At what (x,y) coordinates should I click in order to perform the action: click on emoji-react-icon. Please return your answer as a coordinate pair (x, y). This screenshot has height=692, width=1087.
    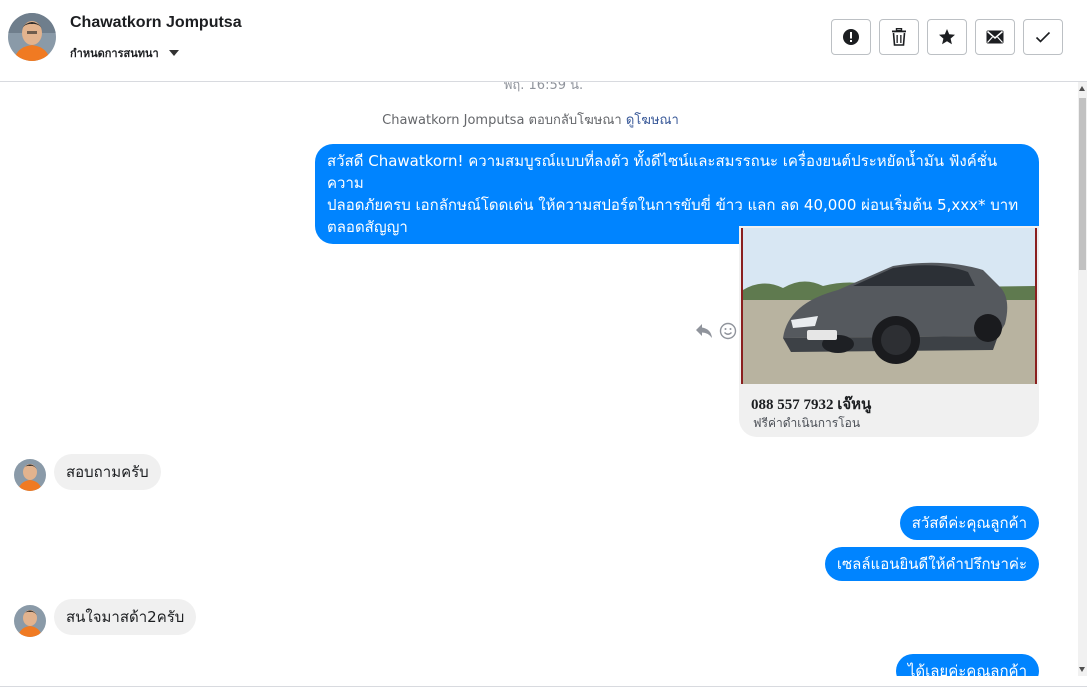
    Looking at the image, I should click on (728, 331).